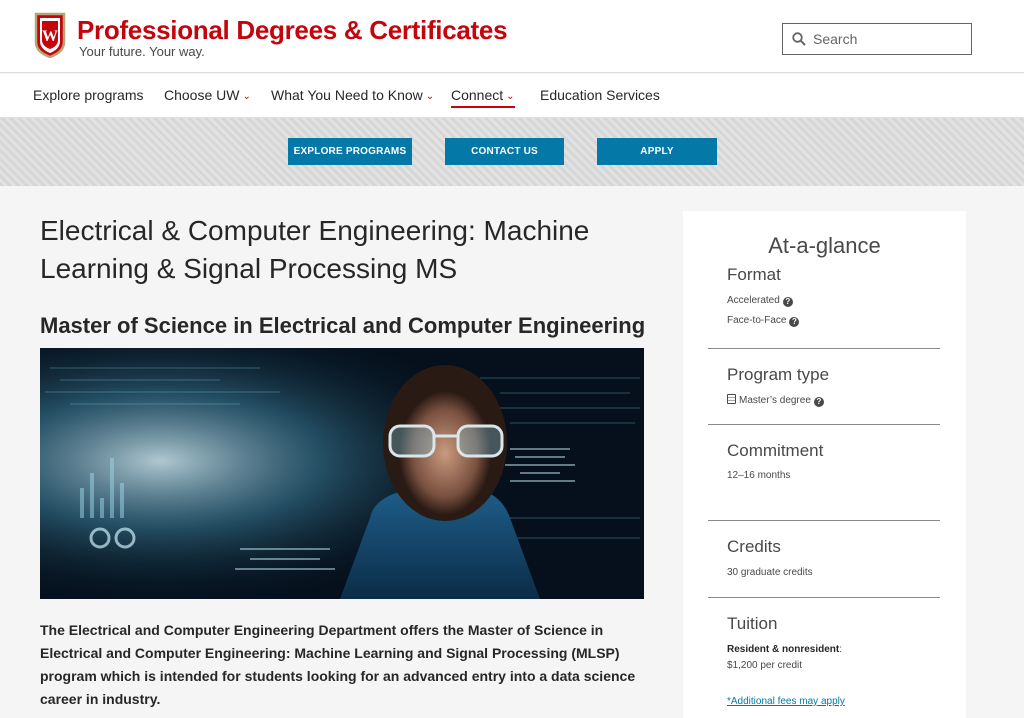 This screenshot has width=1024, height=718. What do you see at coordinates (754, 274) in the screenshot?
I see `format-title: Format` at bounding box center [754, 274].